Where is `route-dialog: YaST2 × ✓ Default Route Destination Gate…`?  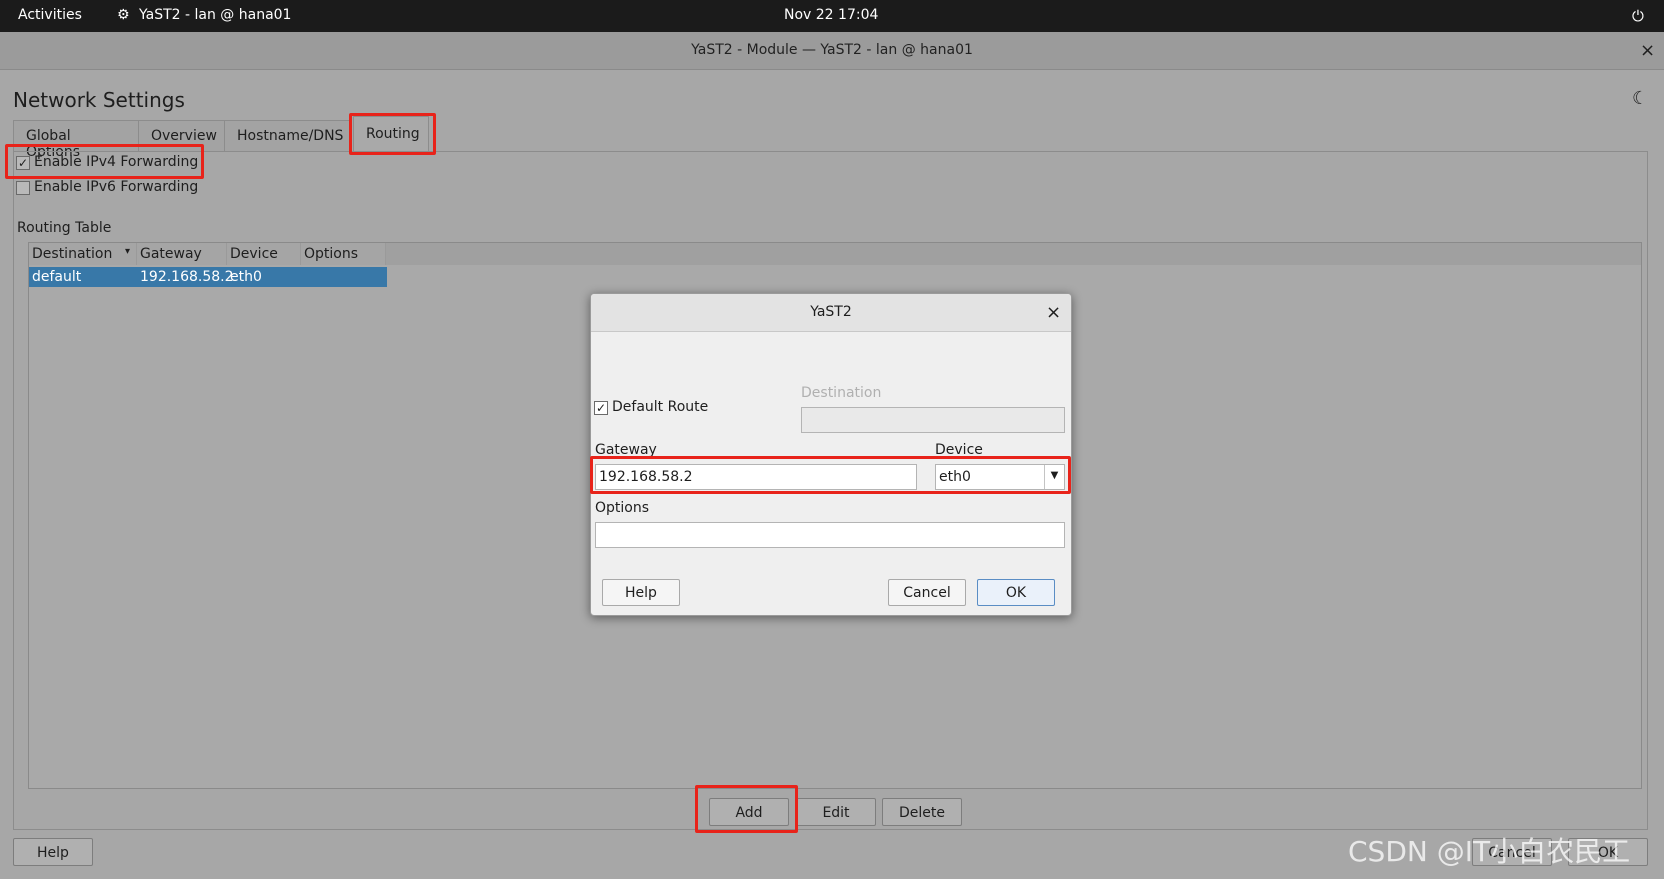 route-dialog: YaST2 × ✓ Default Route Destination Gate… is located at coordinates (831, 454).